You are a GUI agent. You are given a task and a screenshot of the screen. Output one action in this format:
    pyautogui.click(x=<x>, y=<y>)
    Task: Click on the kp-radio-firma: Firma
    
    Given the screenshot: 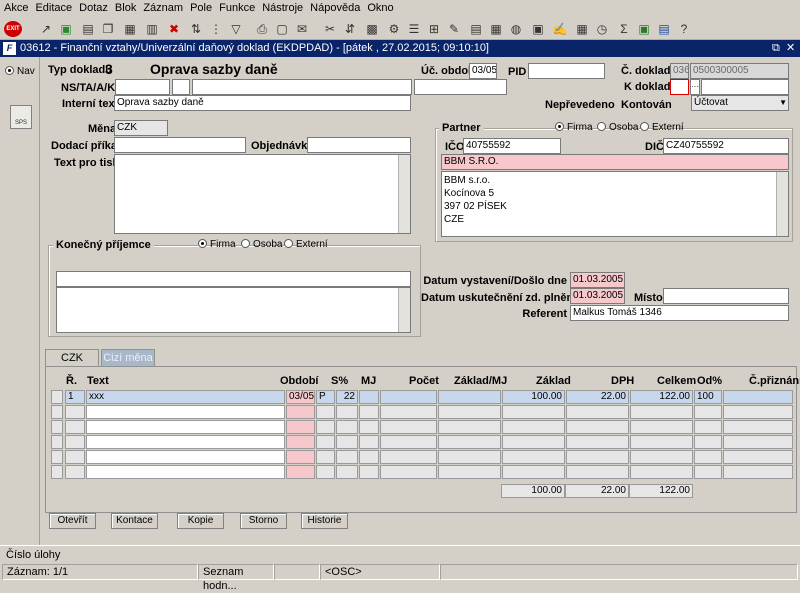 What is the action you would take?
    pyautogui.click(x=217, y=244)
    